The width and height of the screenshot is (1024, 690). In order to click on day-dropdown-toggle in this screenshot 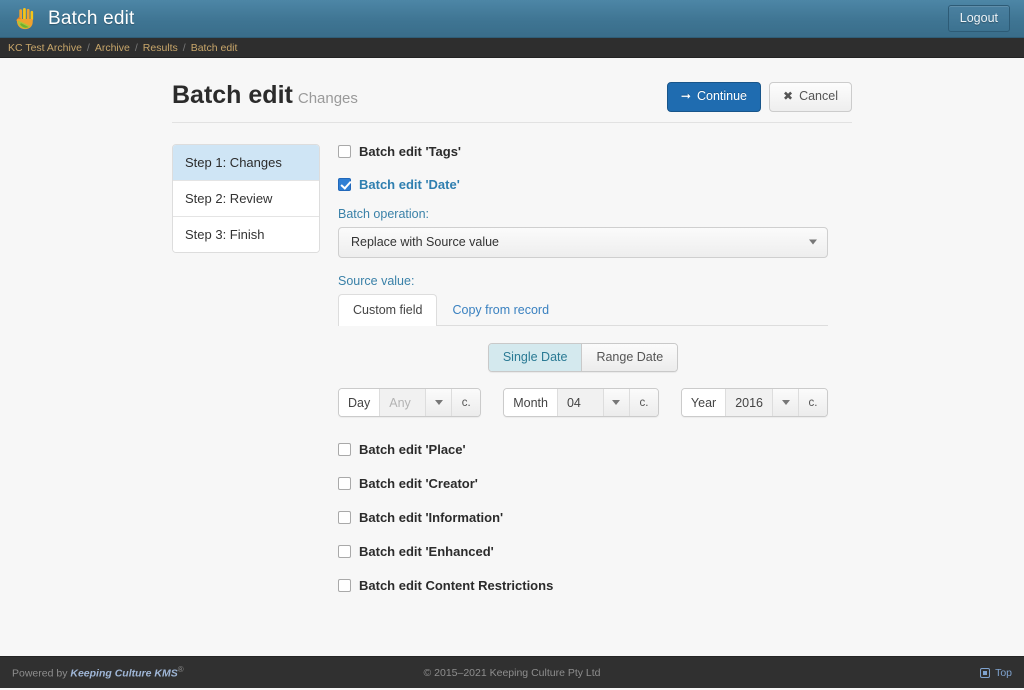, I will do `click(439, 402)`.